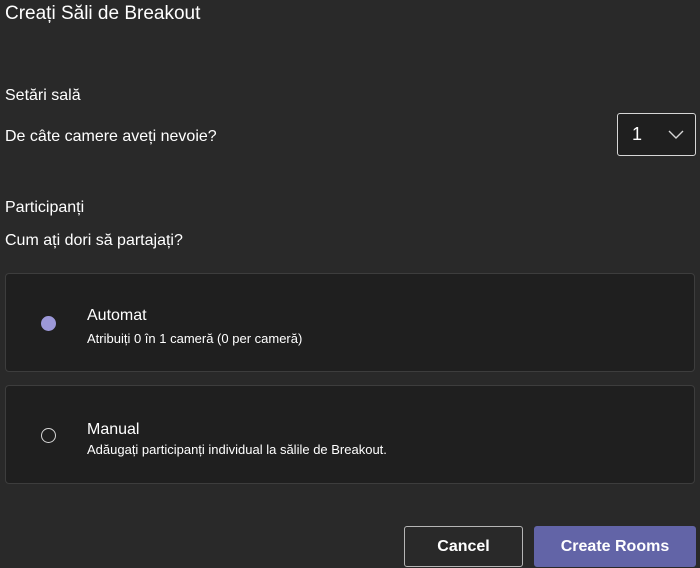 Image resolution: width=700 pixels, height=568 pixels. What do you see at coordinates (43, 95) in the screenshot?
I see `room-settings-label: Setări sală` at bounding box center [43, 95].